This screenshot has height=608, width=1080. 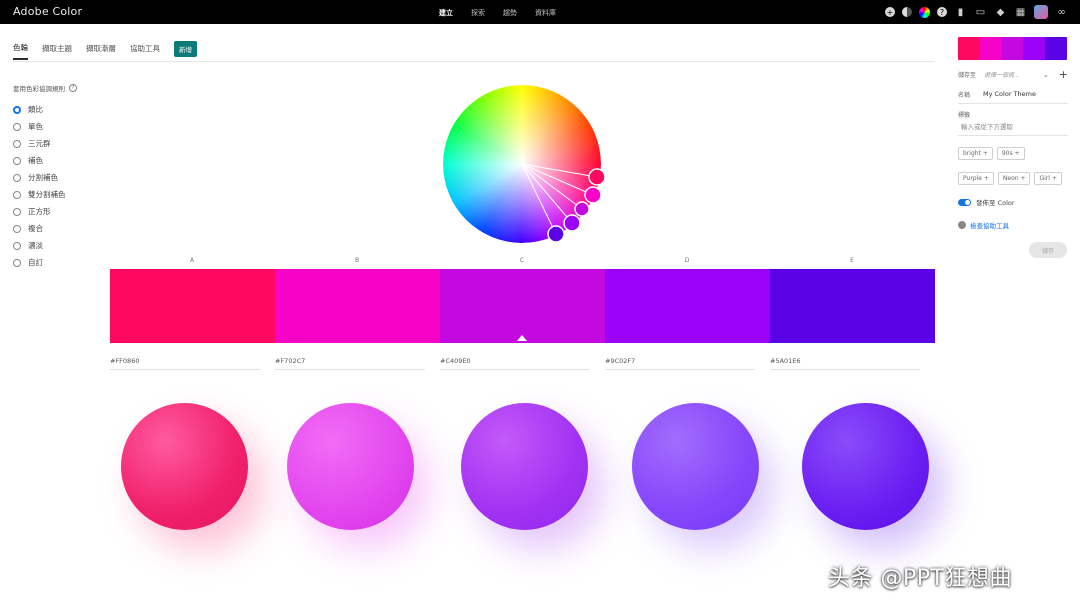 I want to click on publish-toggle-row: 發佈至 Color, so click(x=986, y=202).